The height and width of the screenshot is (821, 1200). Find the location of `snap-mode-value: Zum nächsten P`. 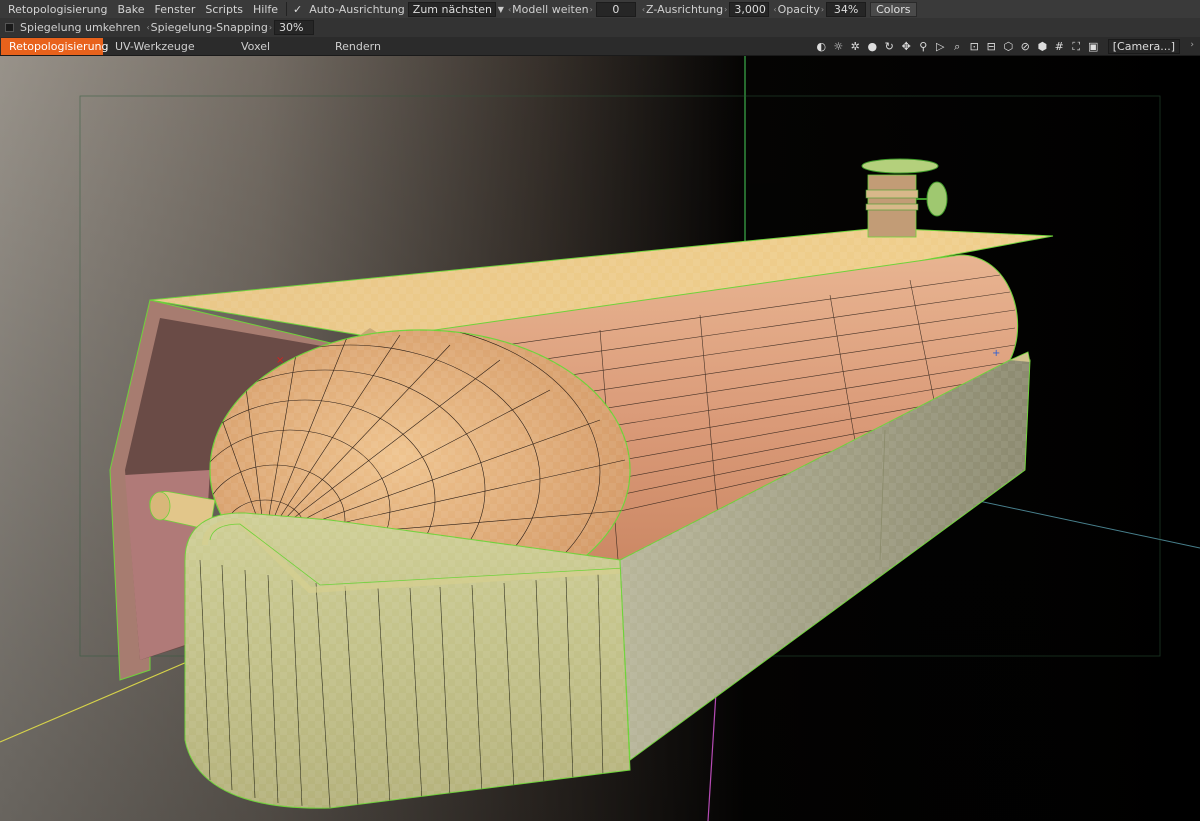

snap-mode-value: Zum nächsten P is located at coordinates (451, 9).